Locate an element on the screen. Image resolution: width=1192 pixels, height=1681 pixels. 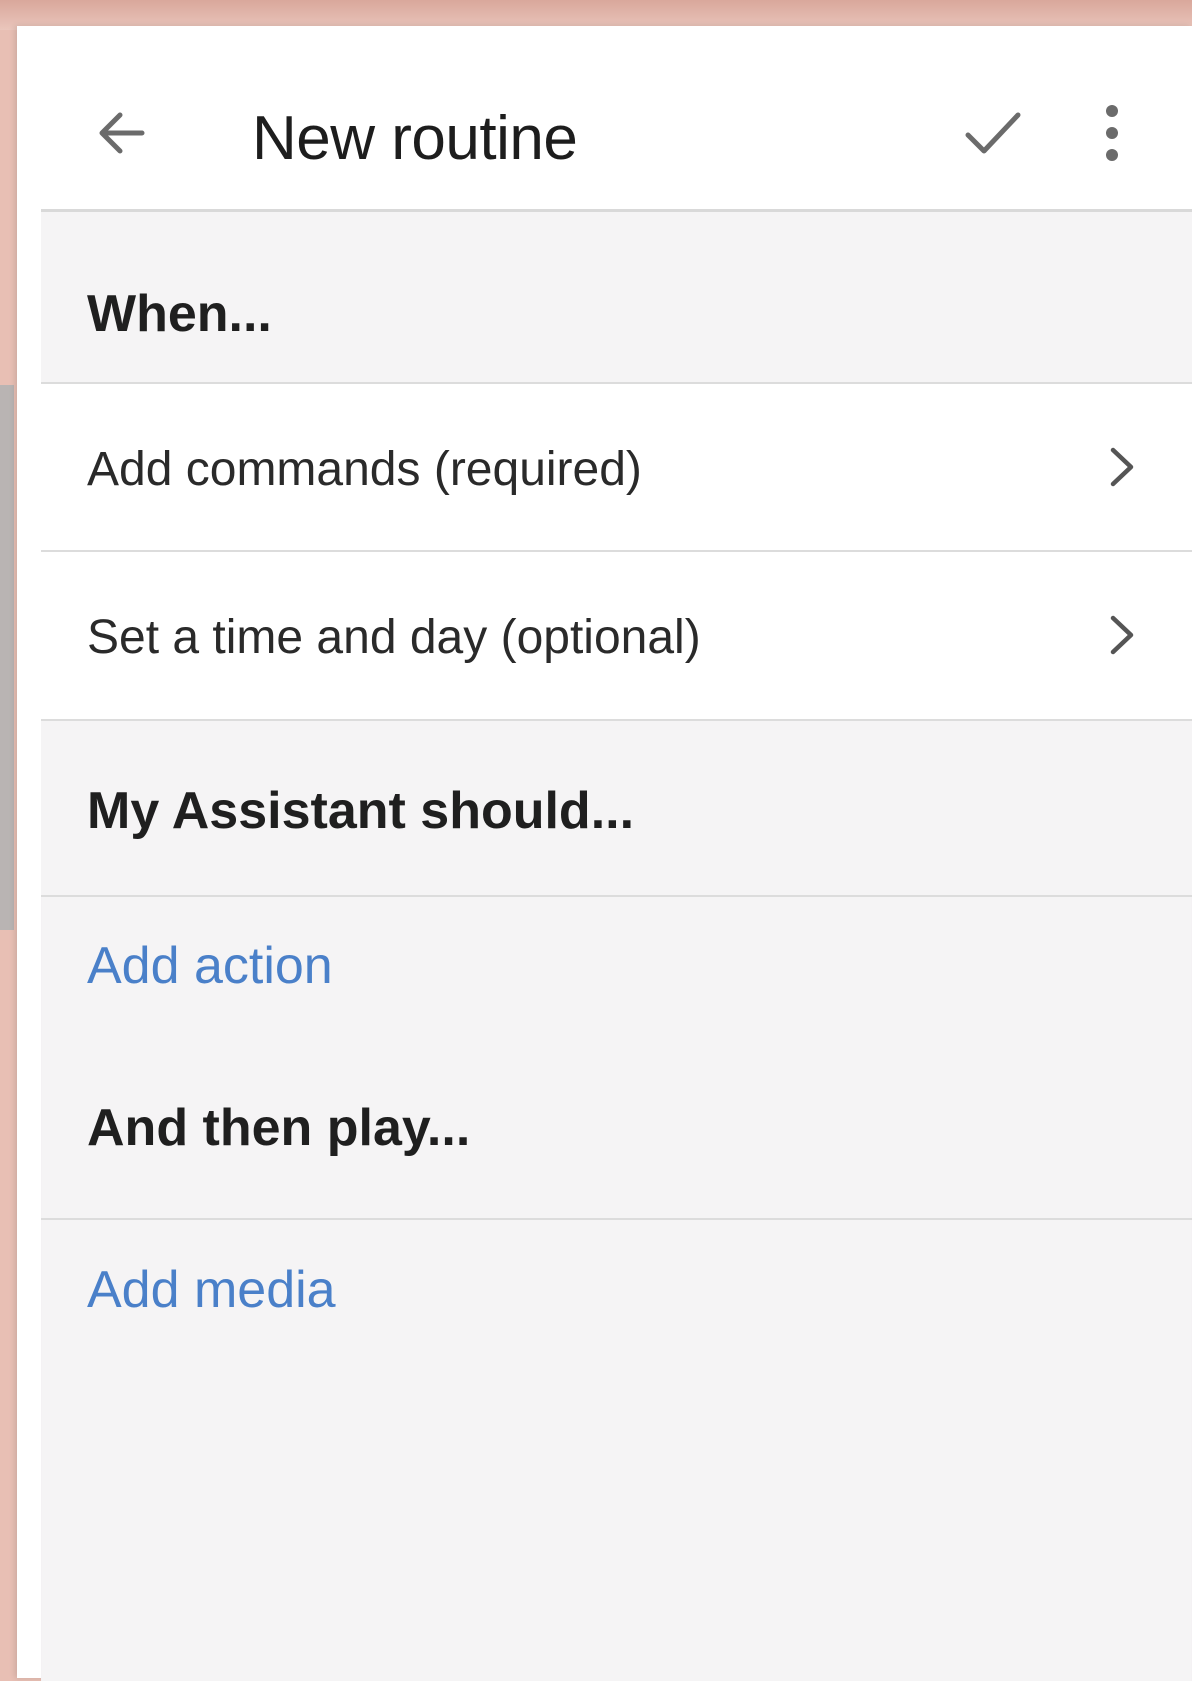
add-media-link: Add media is located at coordinates (211, 1290).